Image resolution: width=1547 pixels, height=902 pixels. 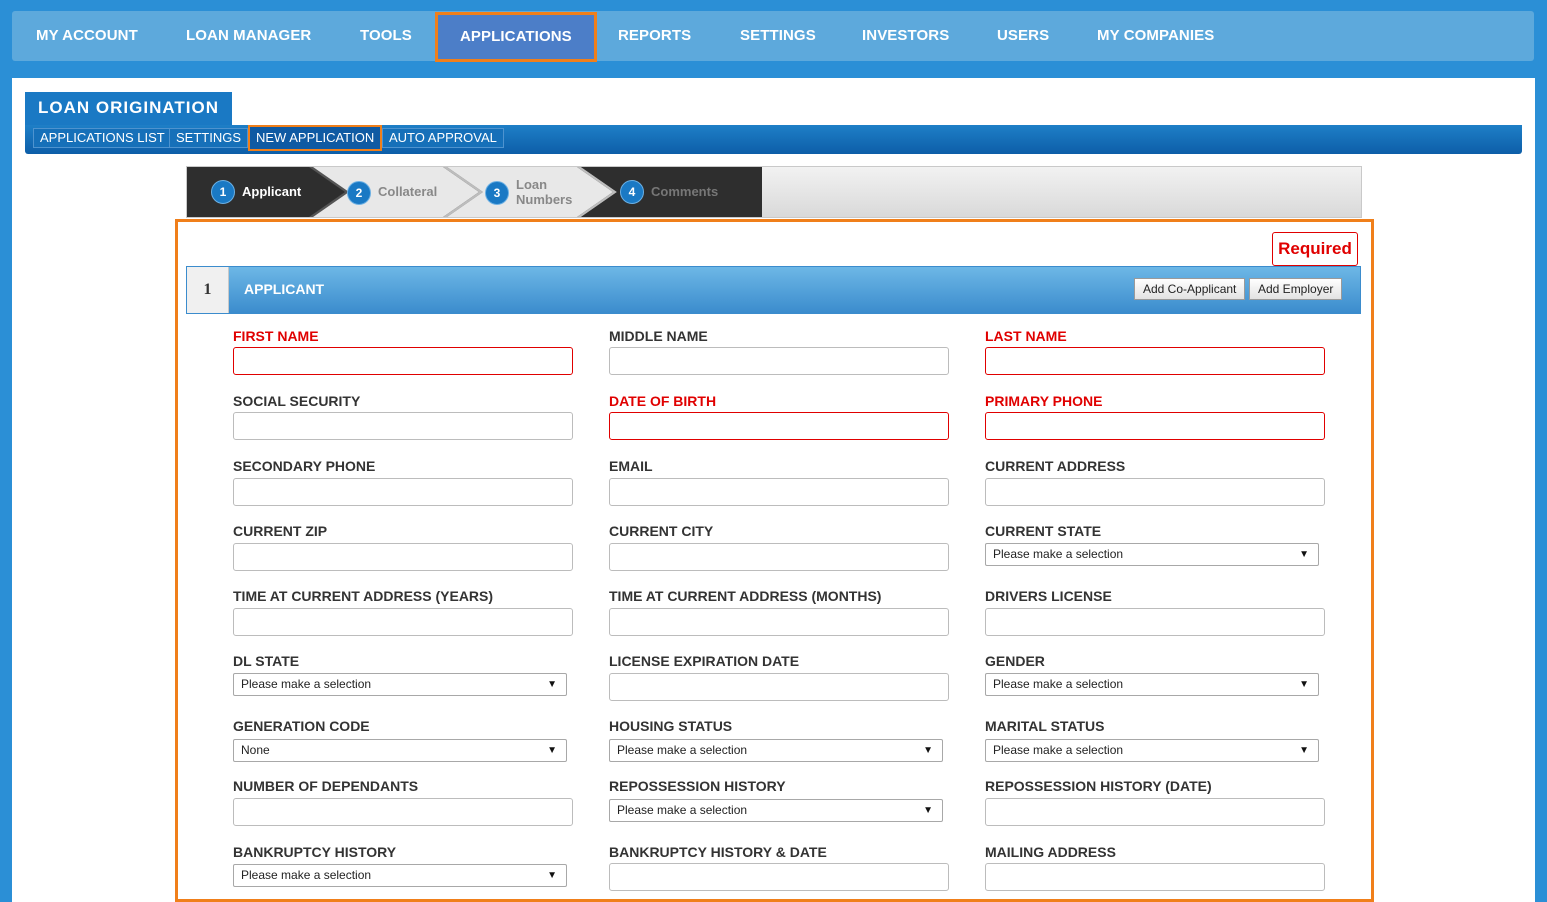 I want to click on current-zip-input, so click(x=403, y=557).